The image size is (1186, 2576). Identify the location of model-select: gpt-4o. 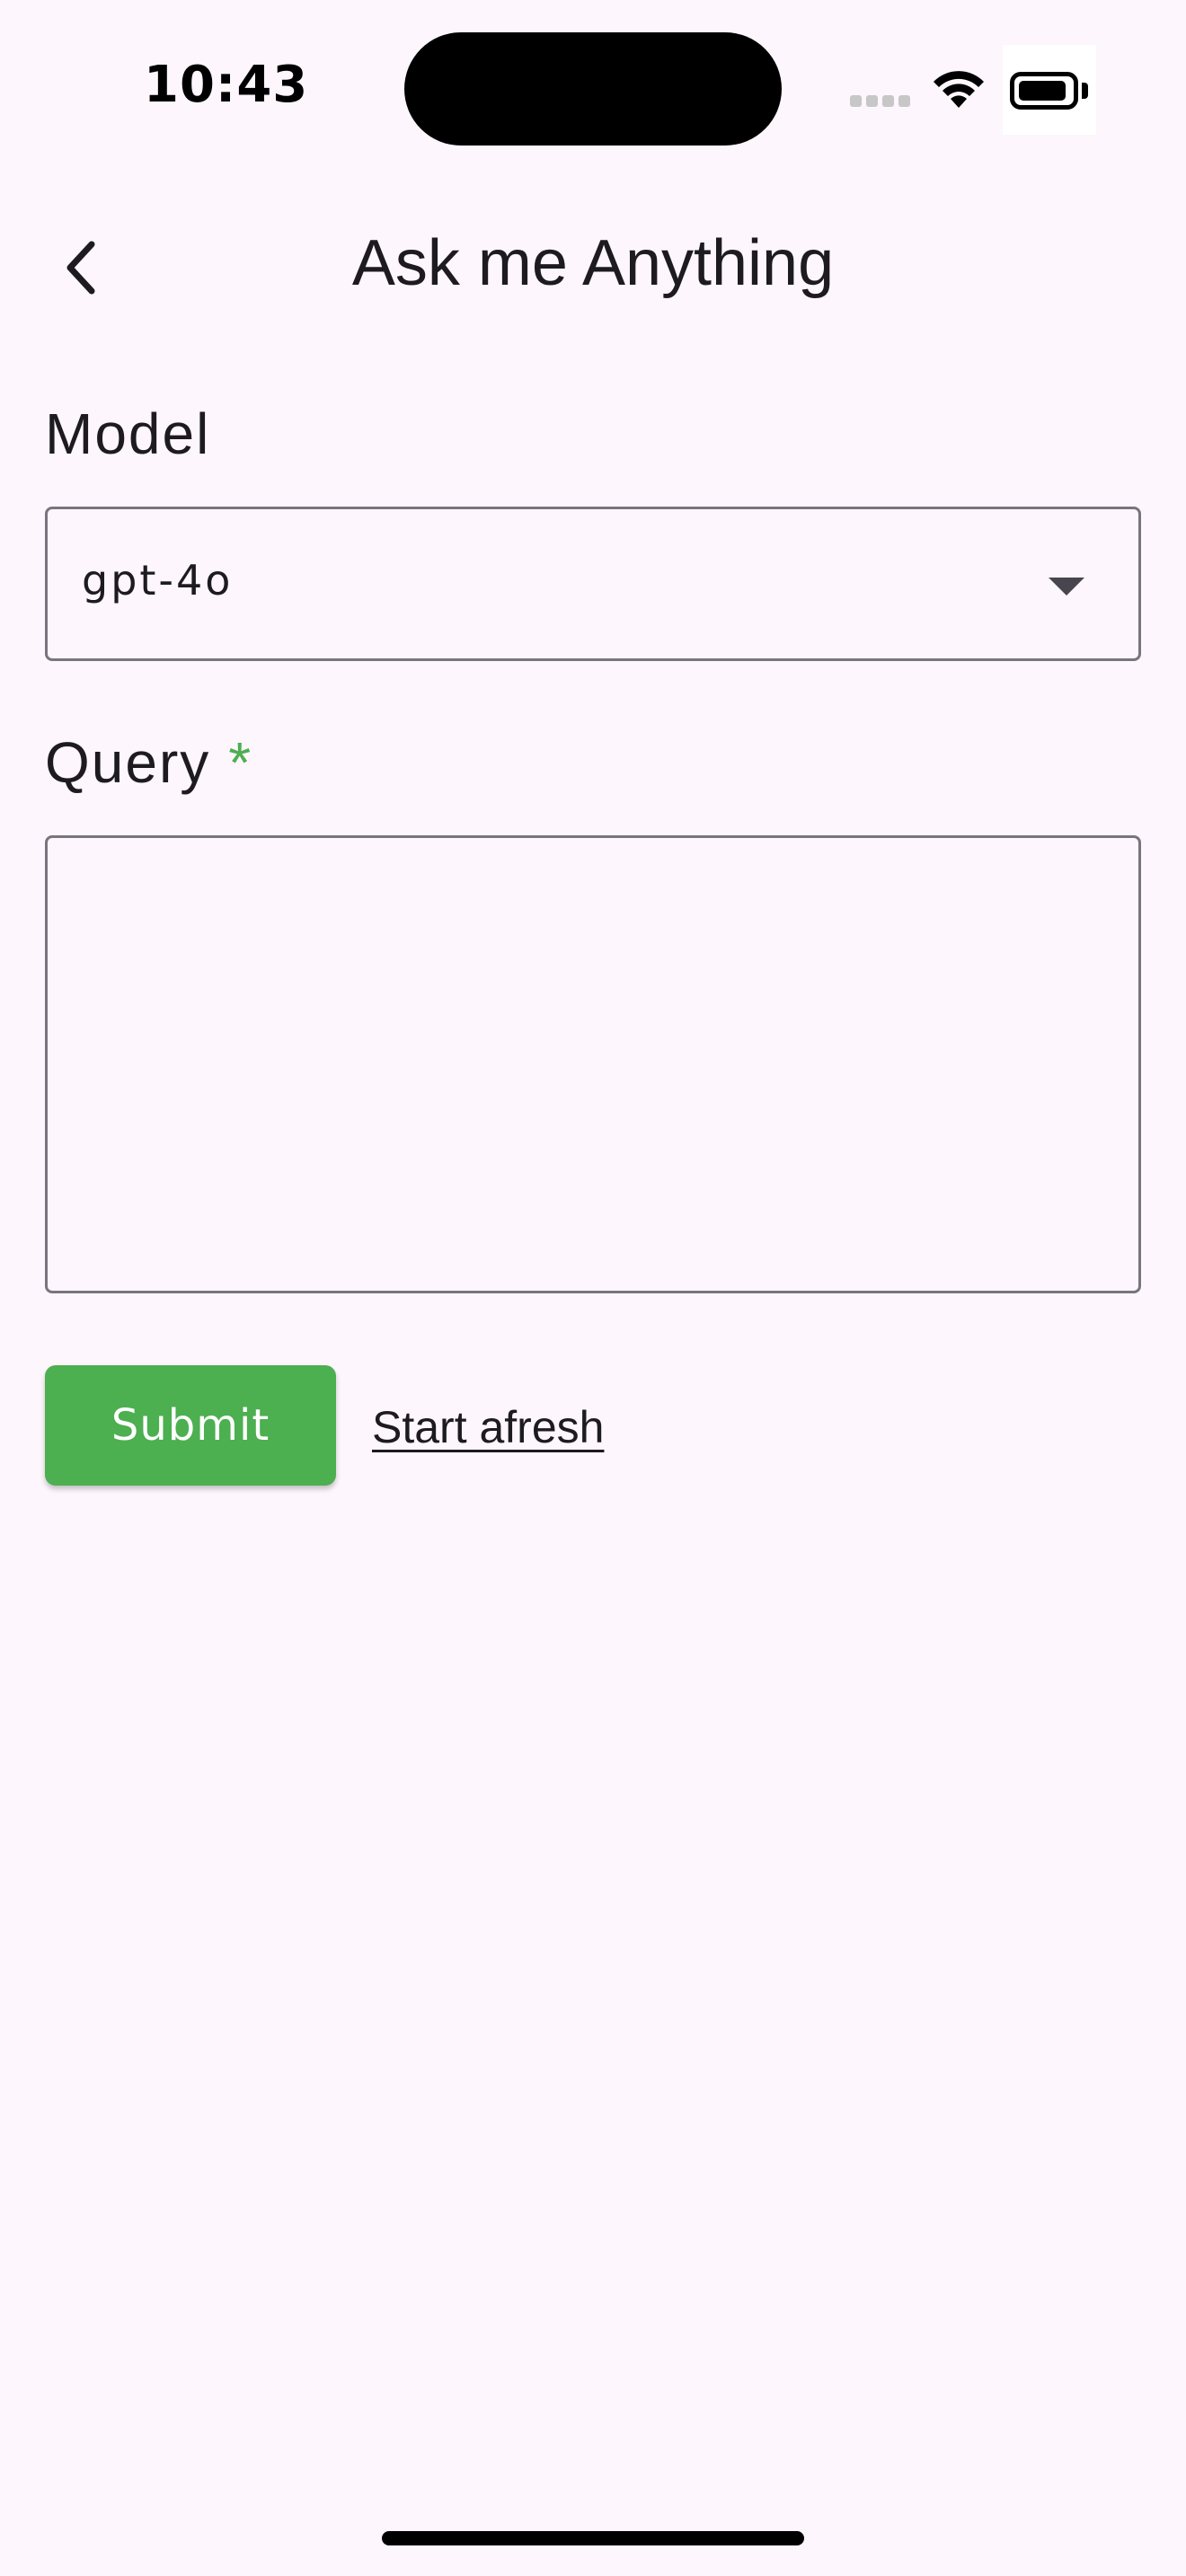
(593, 584).